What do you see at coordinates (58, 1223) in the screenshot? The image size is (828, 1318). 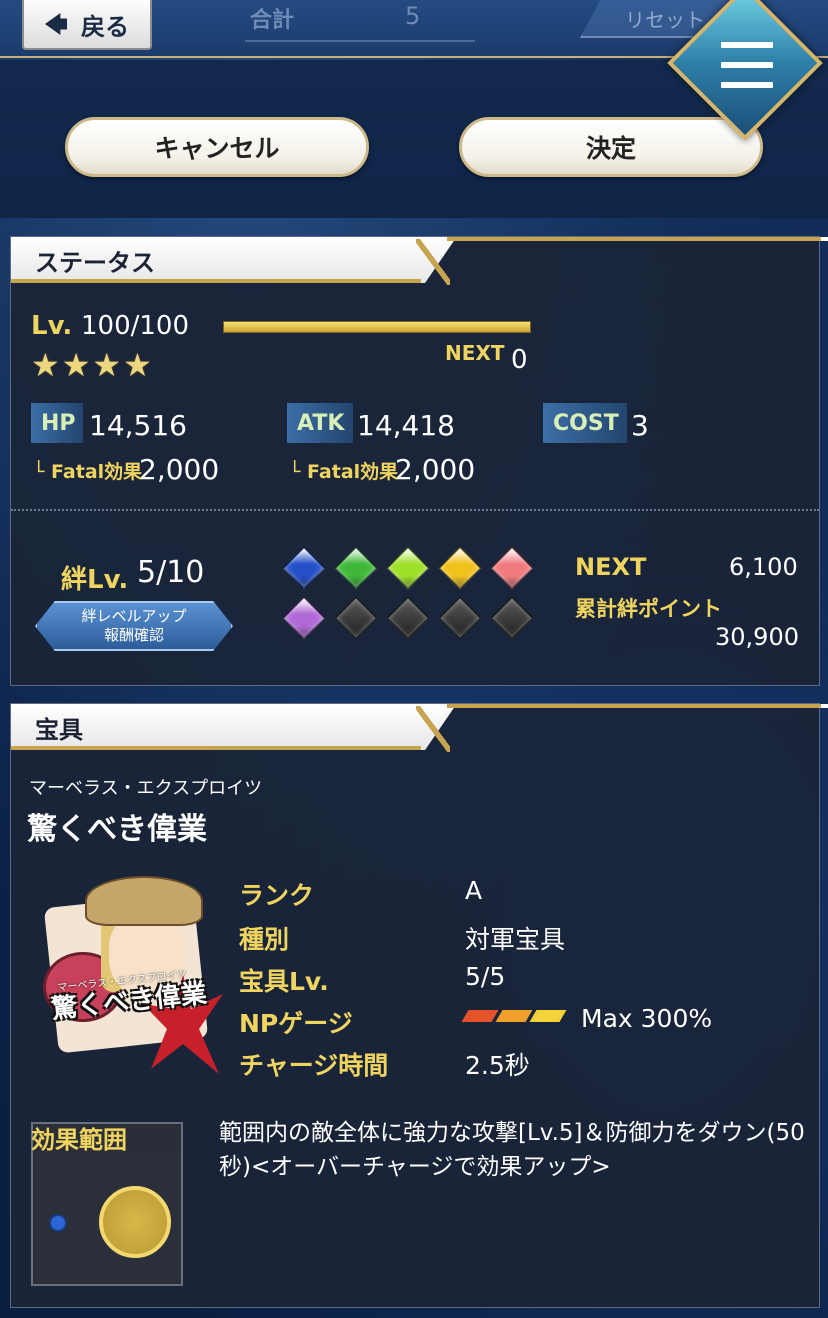 I see `caster-dot-icon` at bounding box center [58, 1223].